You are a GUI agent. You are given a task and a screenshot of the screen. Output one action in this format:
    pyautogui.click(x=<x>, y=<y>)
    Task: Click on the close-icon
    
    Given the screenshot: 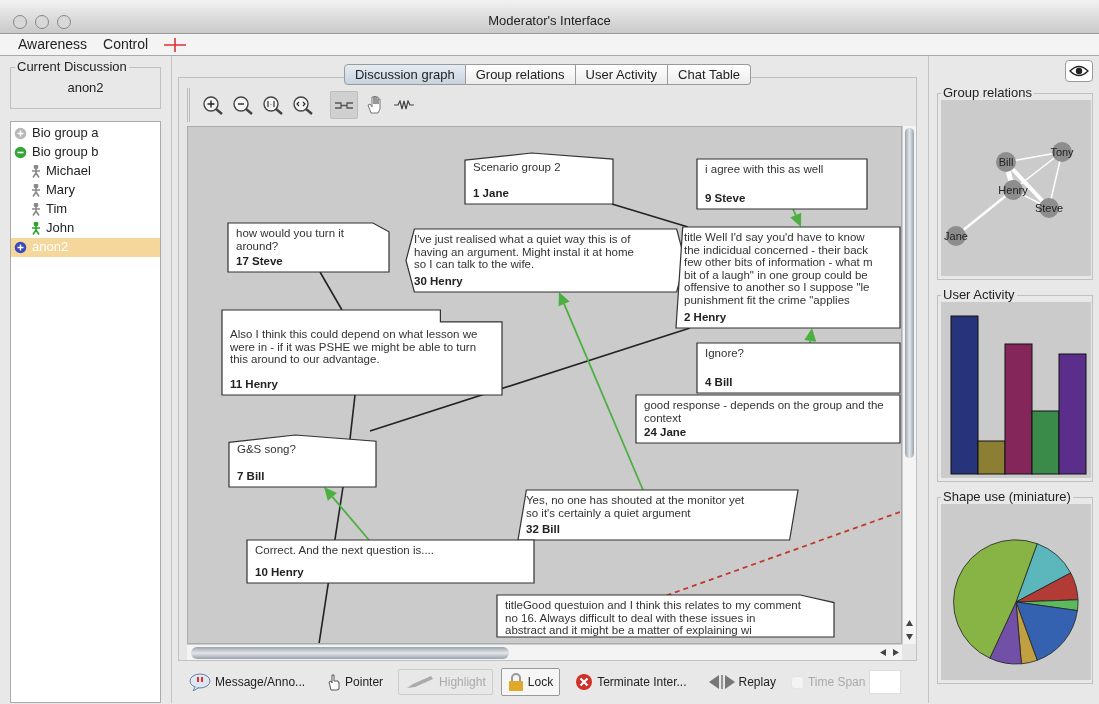 What is the action you would take?
    pyautogui.click(x=584, y=682)
    